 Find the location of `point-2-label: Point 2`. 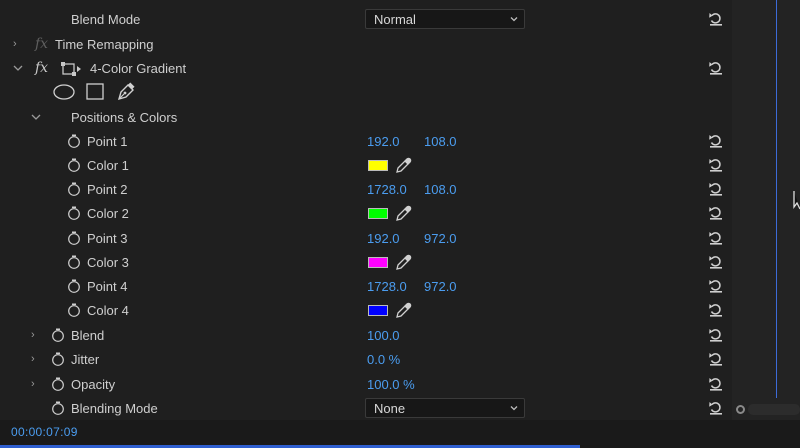

point-2-label: Point 2 is located at coordinates (107, 189).